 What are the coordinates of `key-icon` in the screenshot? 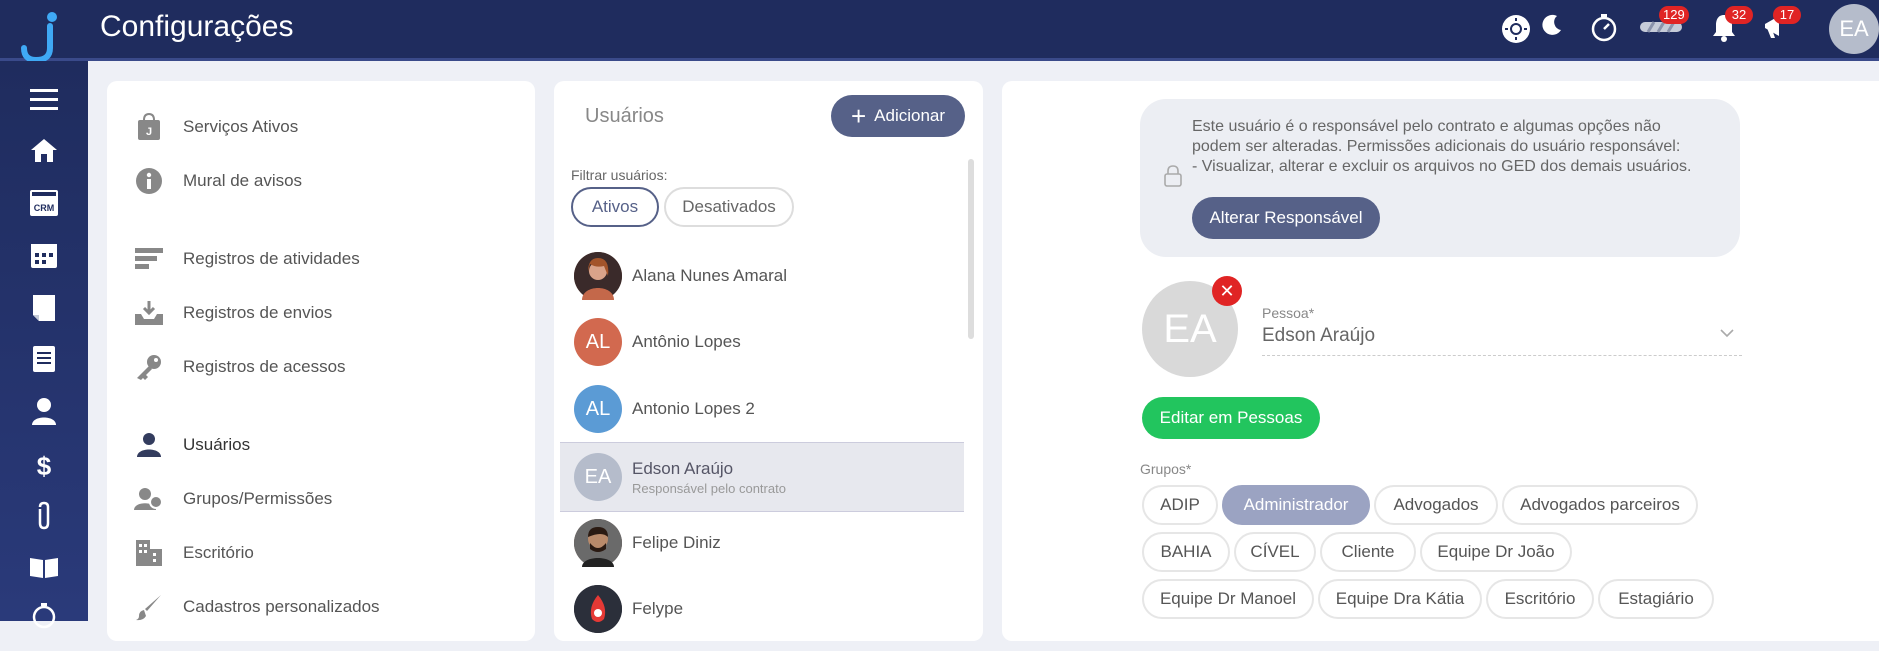 It's located at (149, 367).